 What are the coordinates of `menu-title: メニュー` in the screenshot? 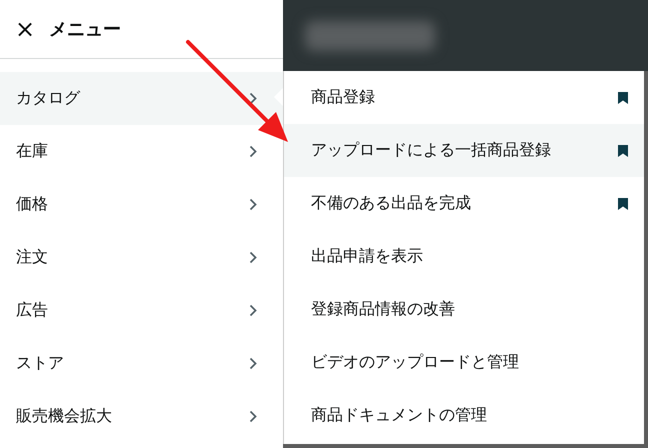 It's located at (85, 29).